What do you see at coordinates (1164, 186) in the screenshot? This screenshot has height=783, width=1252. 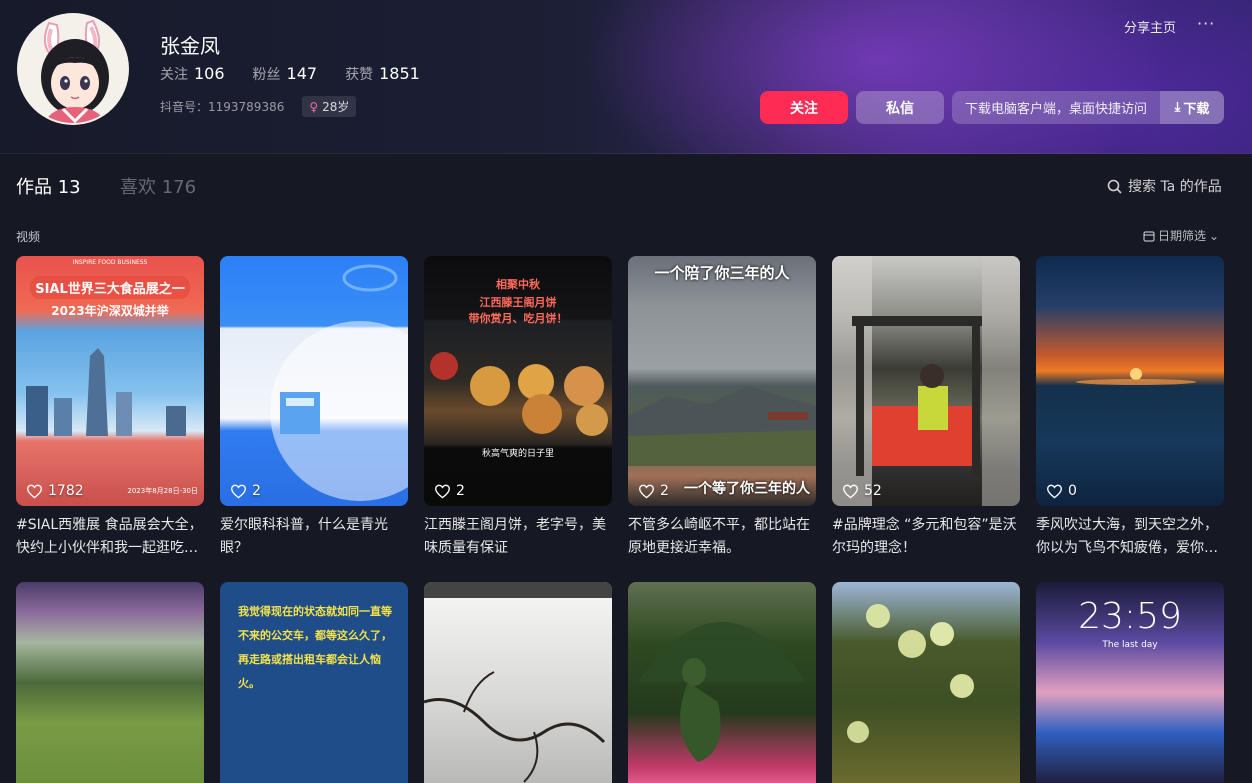 I see `search-works: 搜索 Ta 的作品` at bounding box center [1164, 186].